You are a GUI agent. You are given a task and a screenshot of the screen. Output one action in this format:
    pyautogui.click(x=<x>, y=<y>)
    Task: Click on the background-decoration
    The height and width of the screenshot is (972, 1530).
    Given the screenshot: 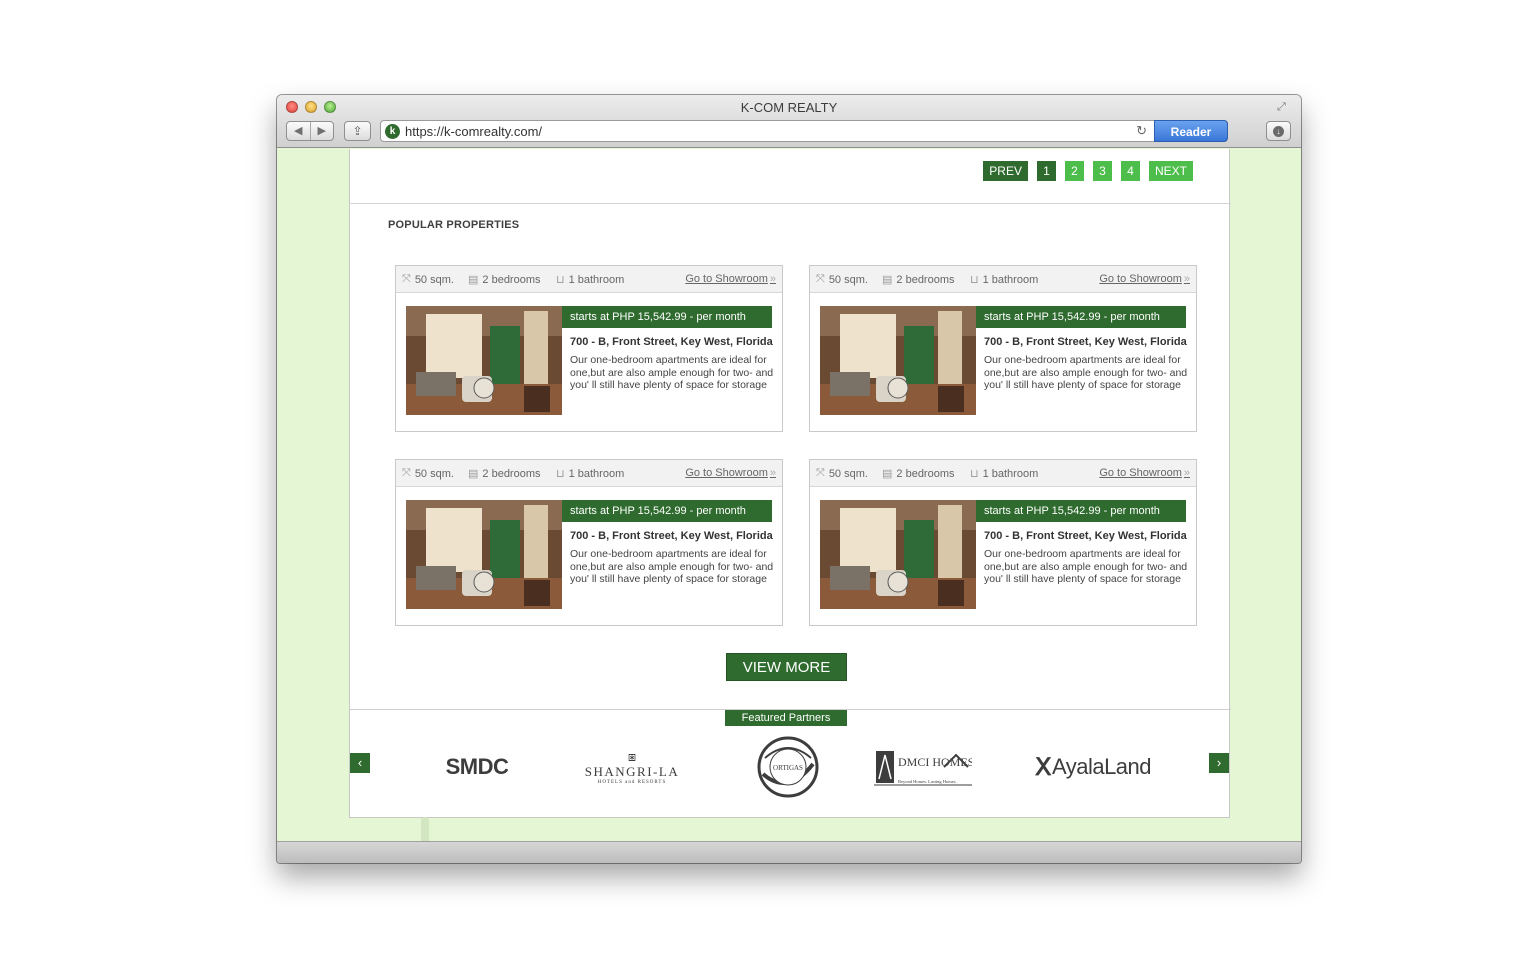 What is the action you would take?
    pyautogui.click(x=425, y=829)
    